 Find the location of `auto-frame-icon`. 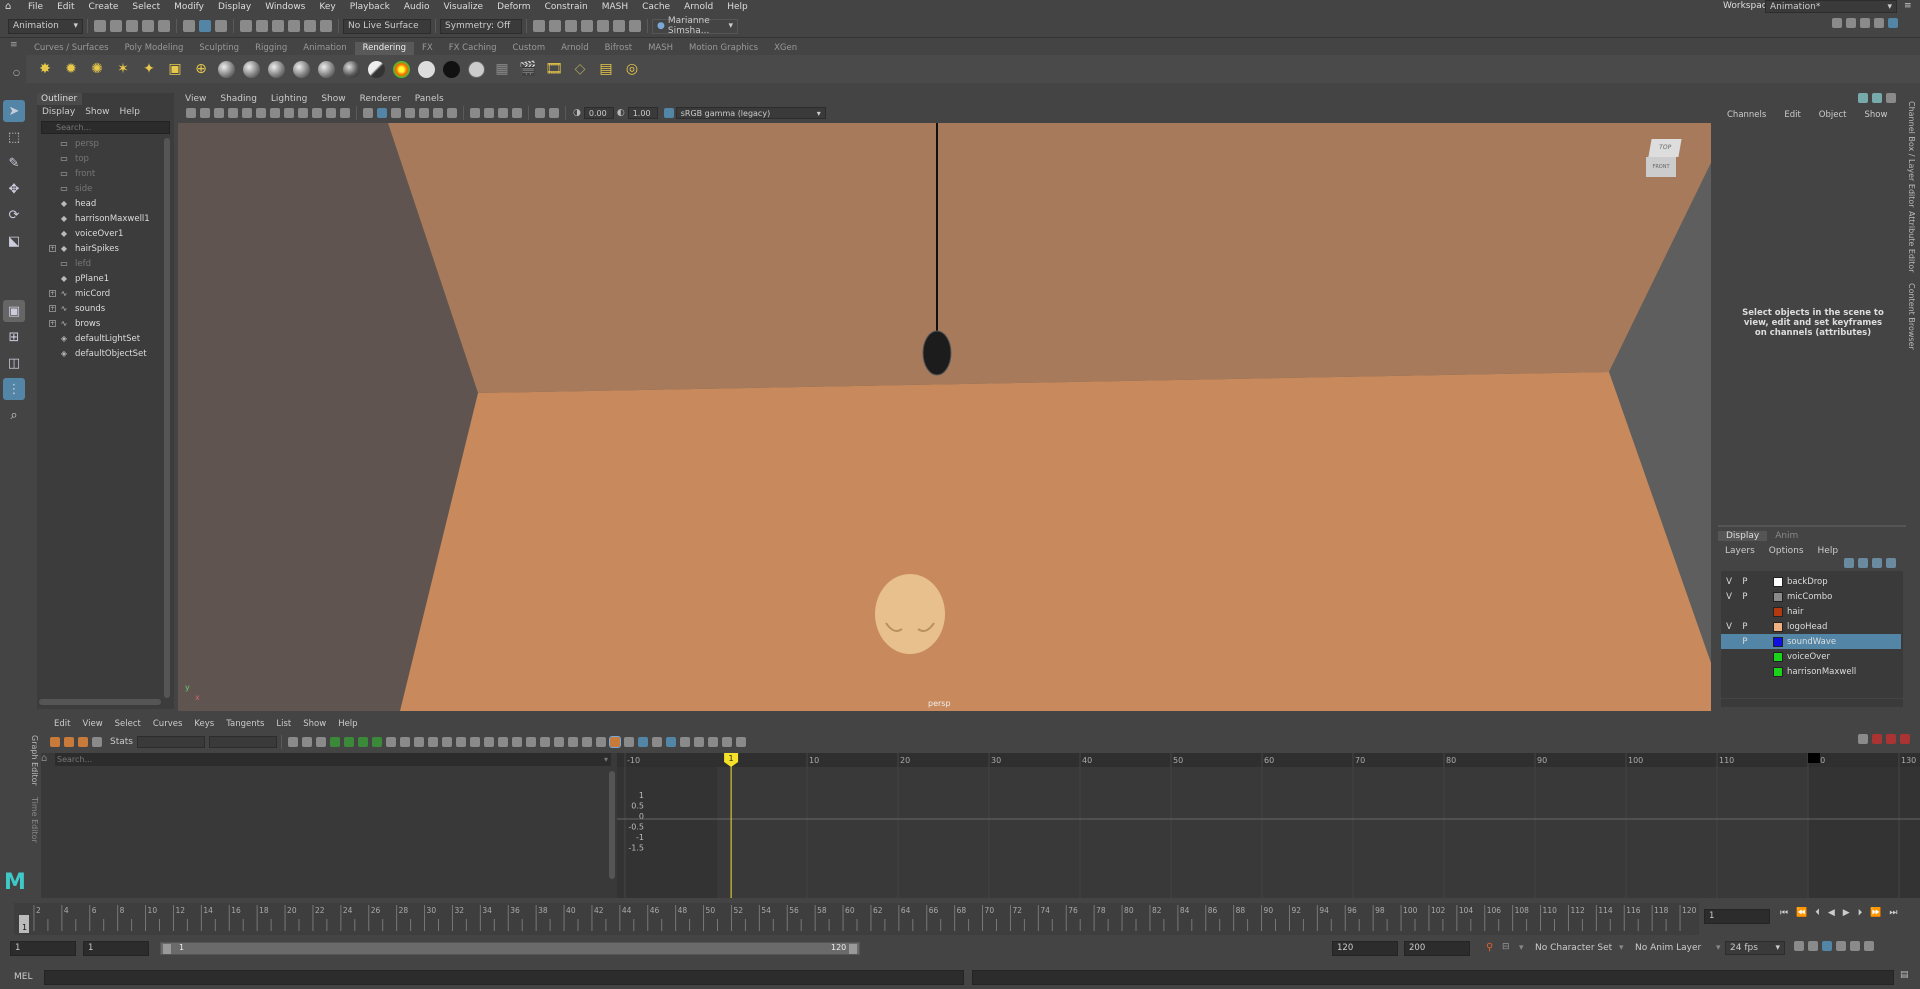

auto-frame-icon is located at coordinates (334, 742).